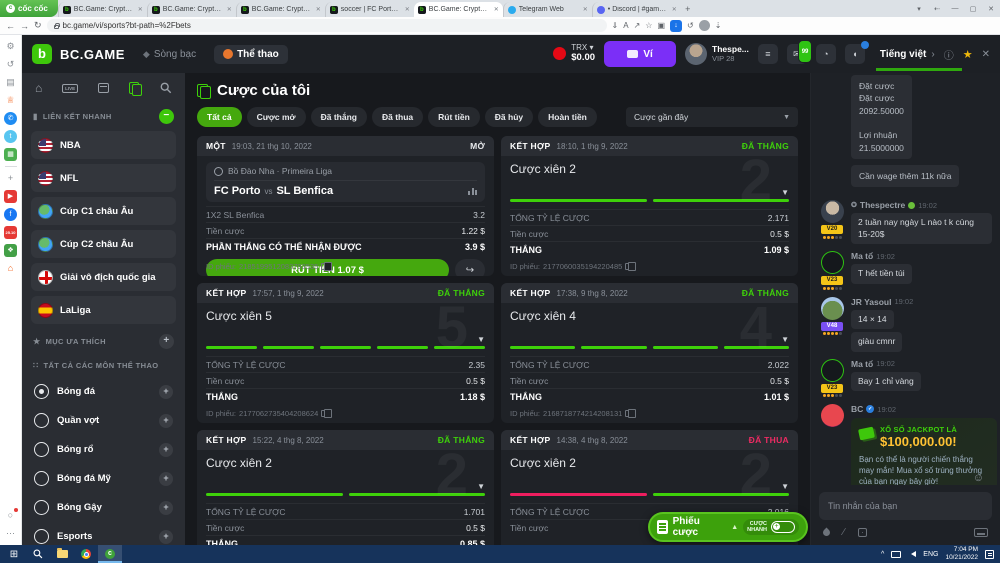  What do you see at coordinates (871, 302) in the screenshot?
I see `chat-username: JR Yasoul` at bounding box center [871, 302].